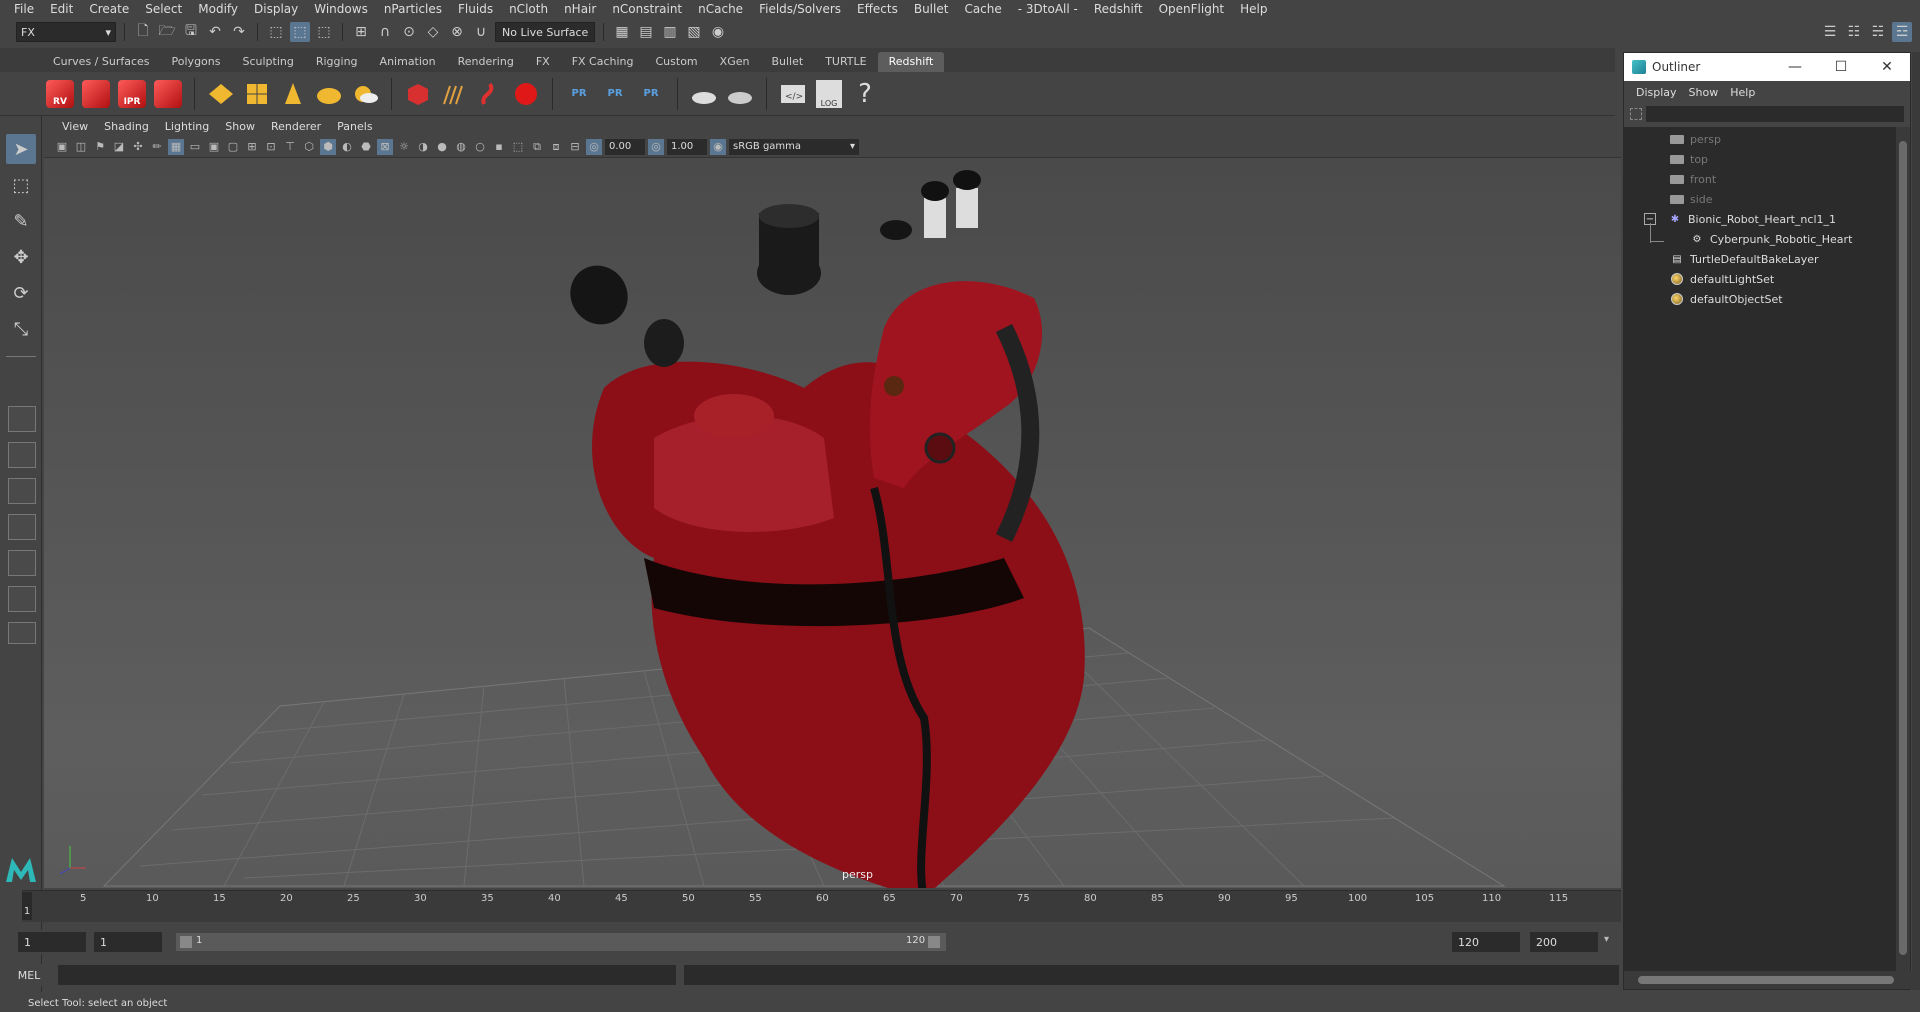 This screenshot has width=1920, height=1012. What do you see at coordinates (442, 147) in the screenshot?
I see `screen-space-ao-icon: ●` at bounding box center [442, 147].